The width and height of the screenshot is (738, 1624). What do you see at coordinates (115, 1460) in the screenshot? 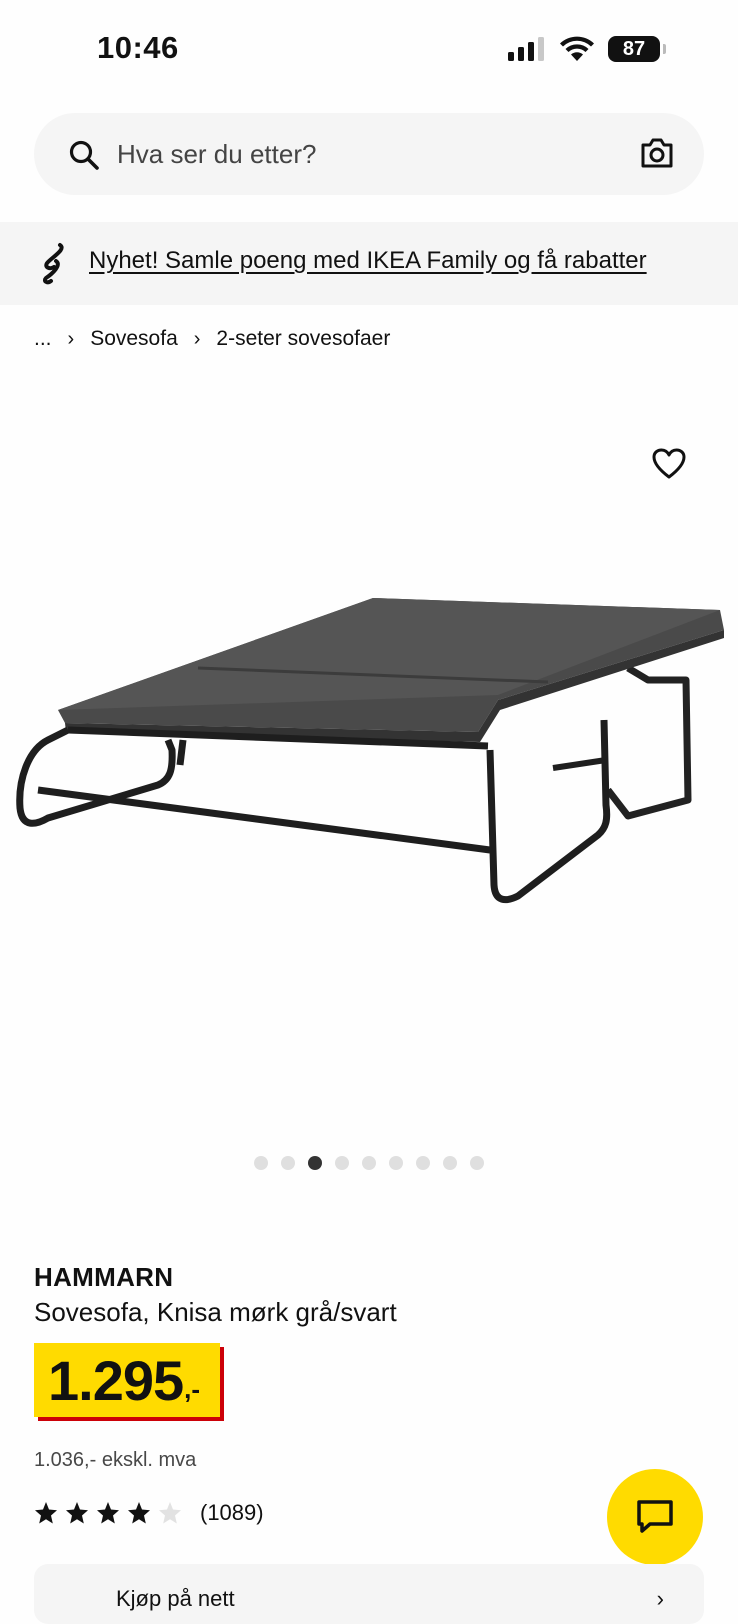
I see `price-ex-vat: 1.036,- ekskl. mva` at bounding box center [115, 1460].